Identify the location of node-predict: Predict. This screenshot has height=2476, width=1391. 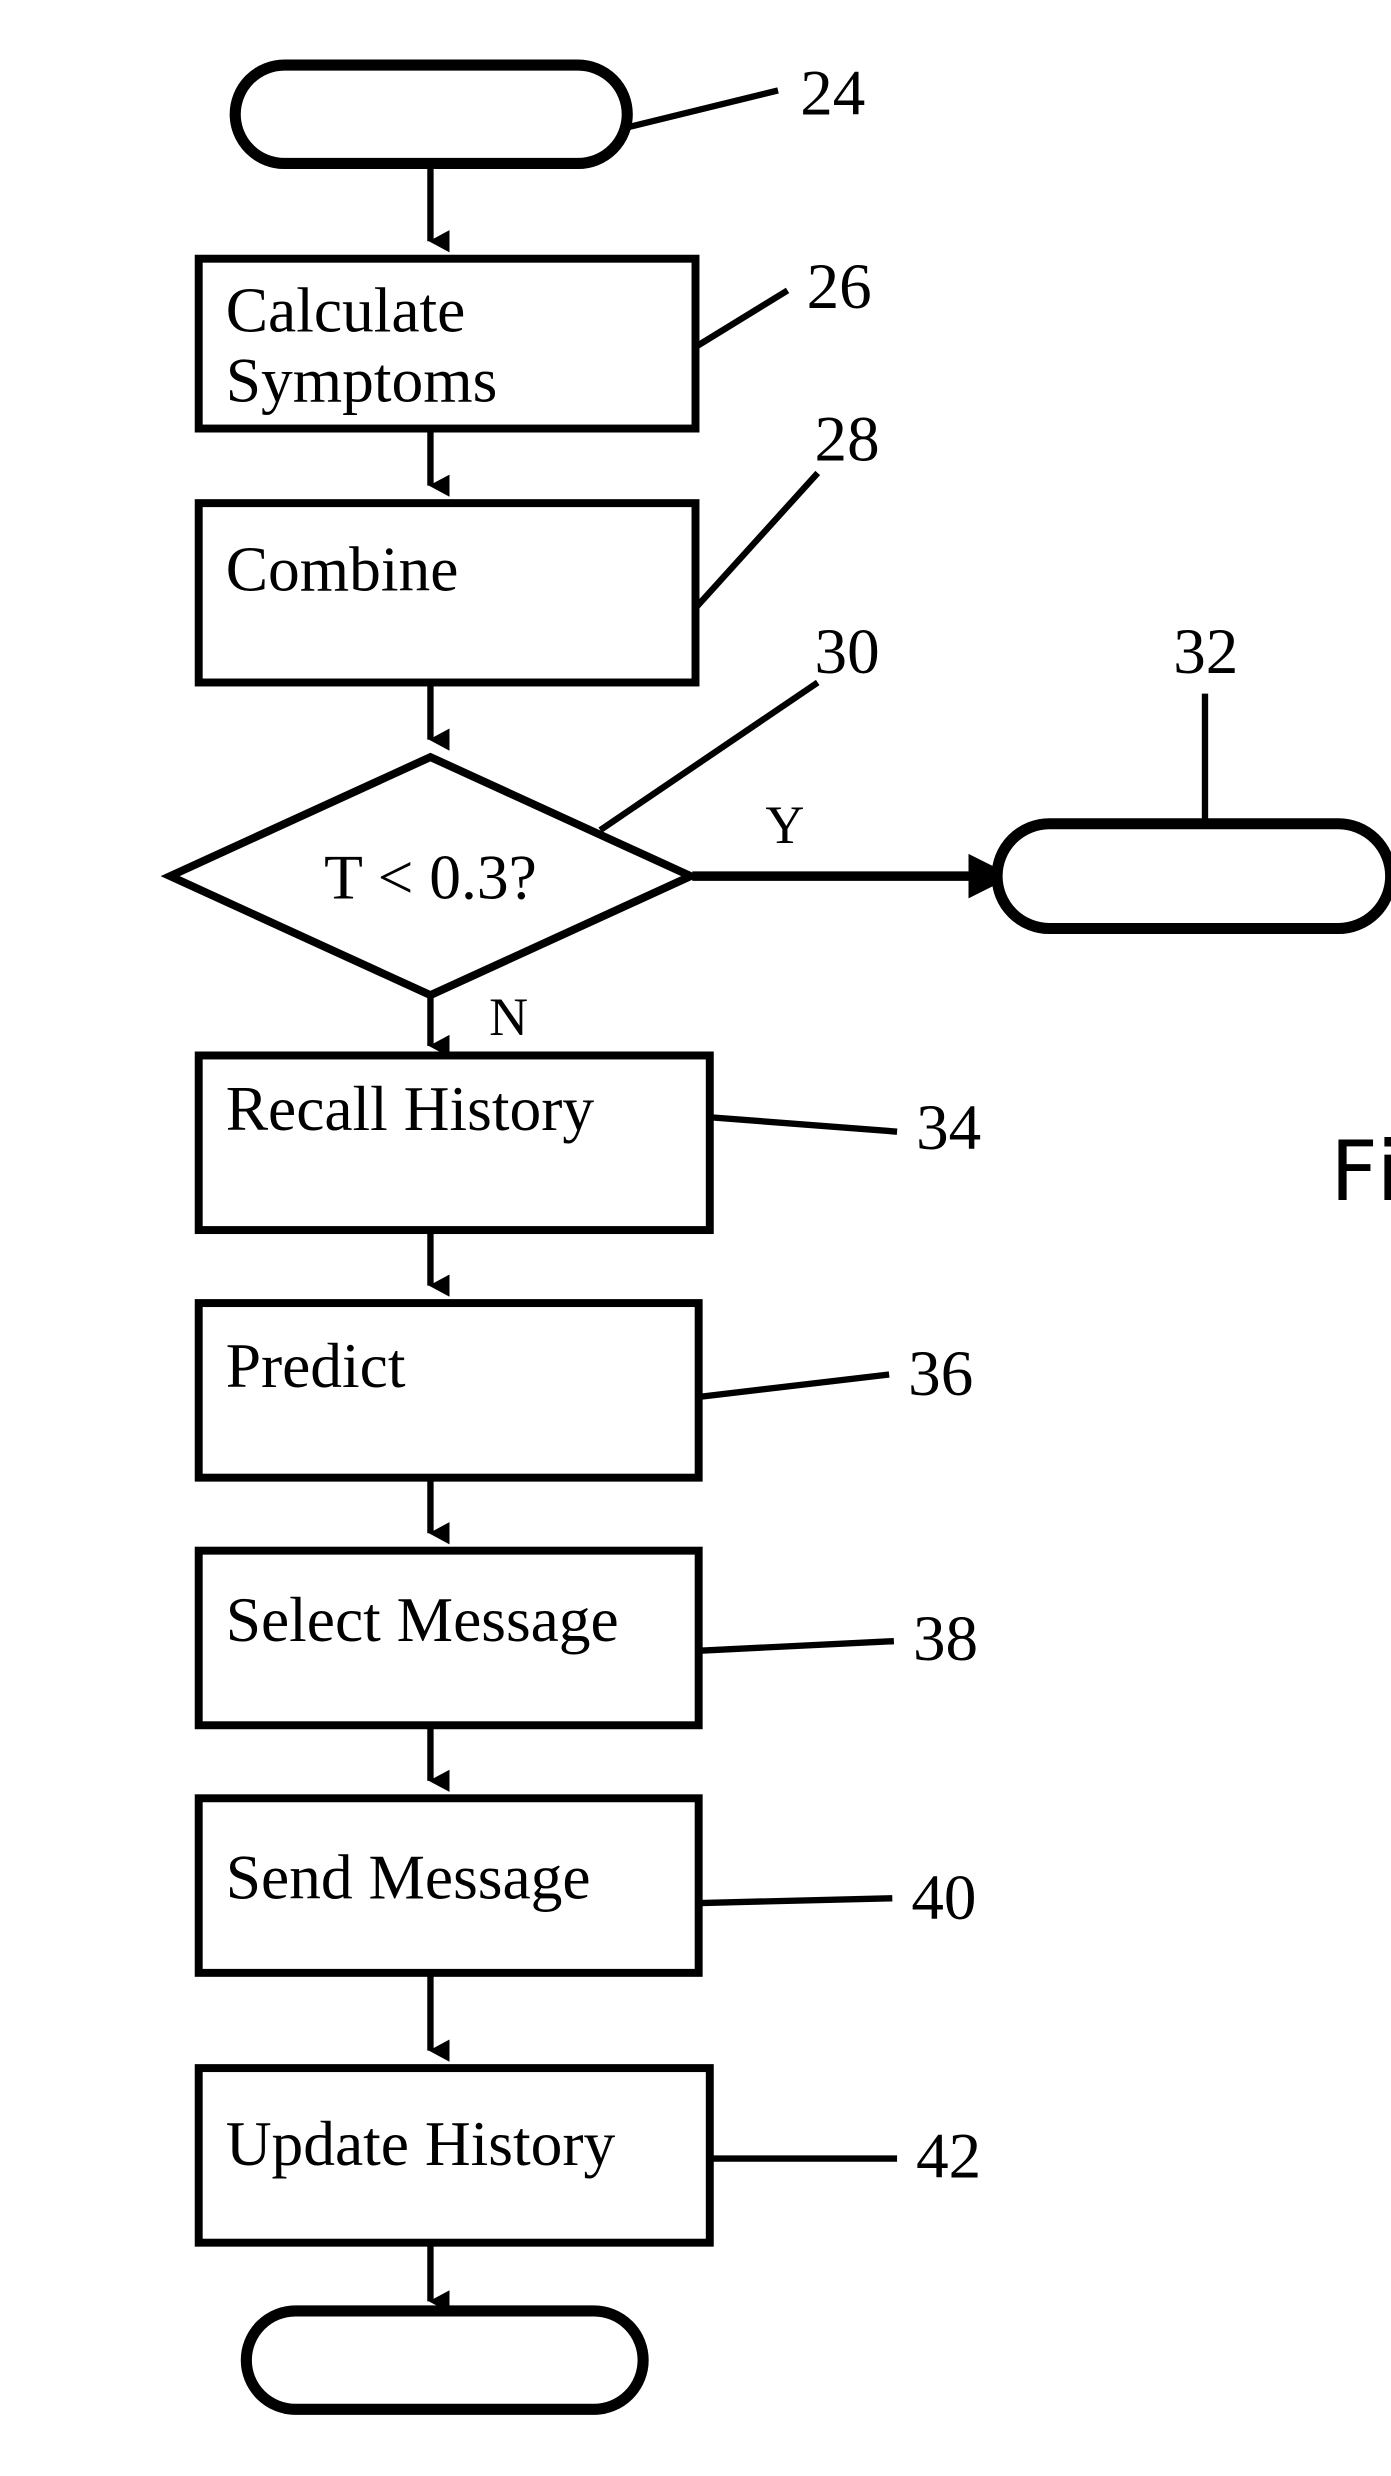
(448, 1390).